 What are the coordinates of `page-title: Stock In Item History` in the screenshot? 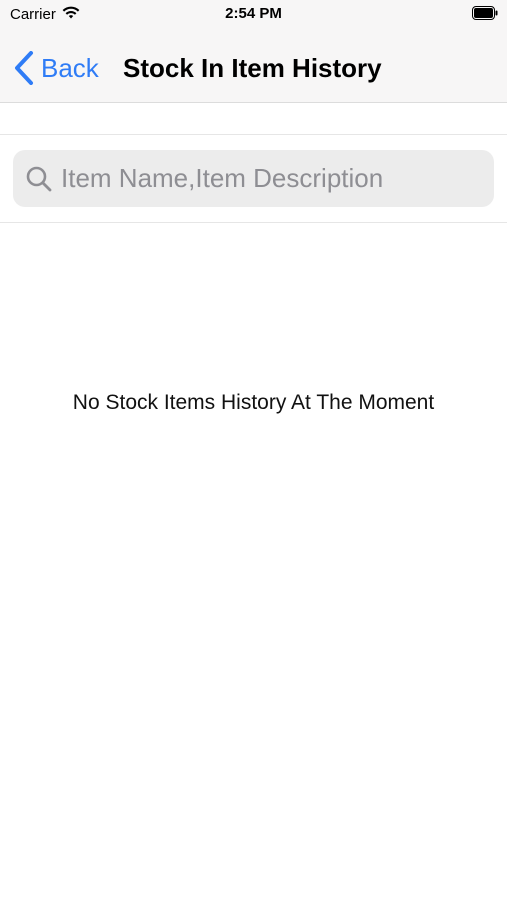 It's located at (252, 68).